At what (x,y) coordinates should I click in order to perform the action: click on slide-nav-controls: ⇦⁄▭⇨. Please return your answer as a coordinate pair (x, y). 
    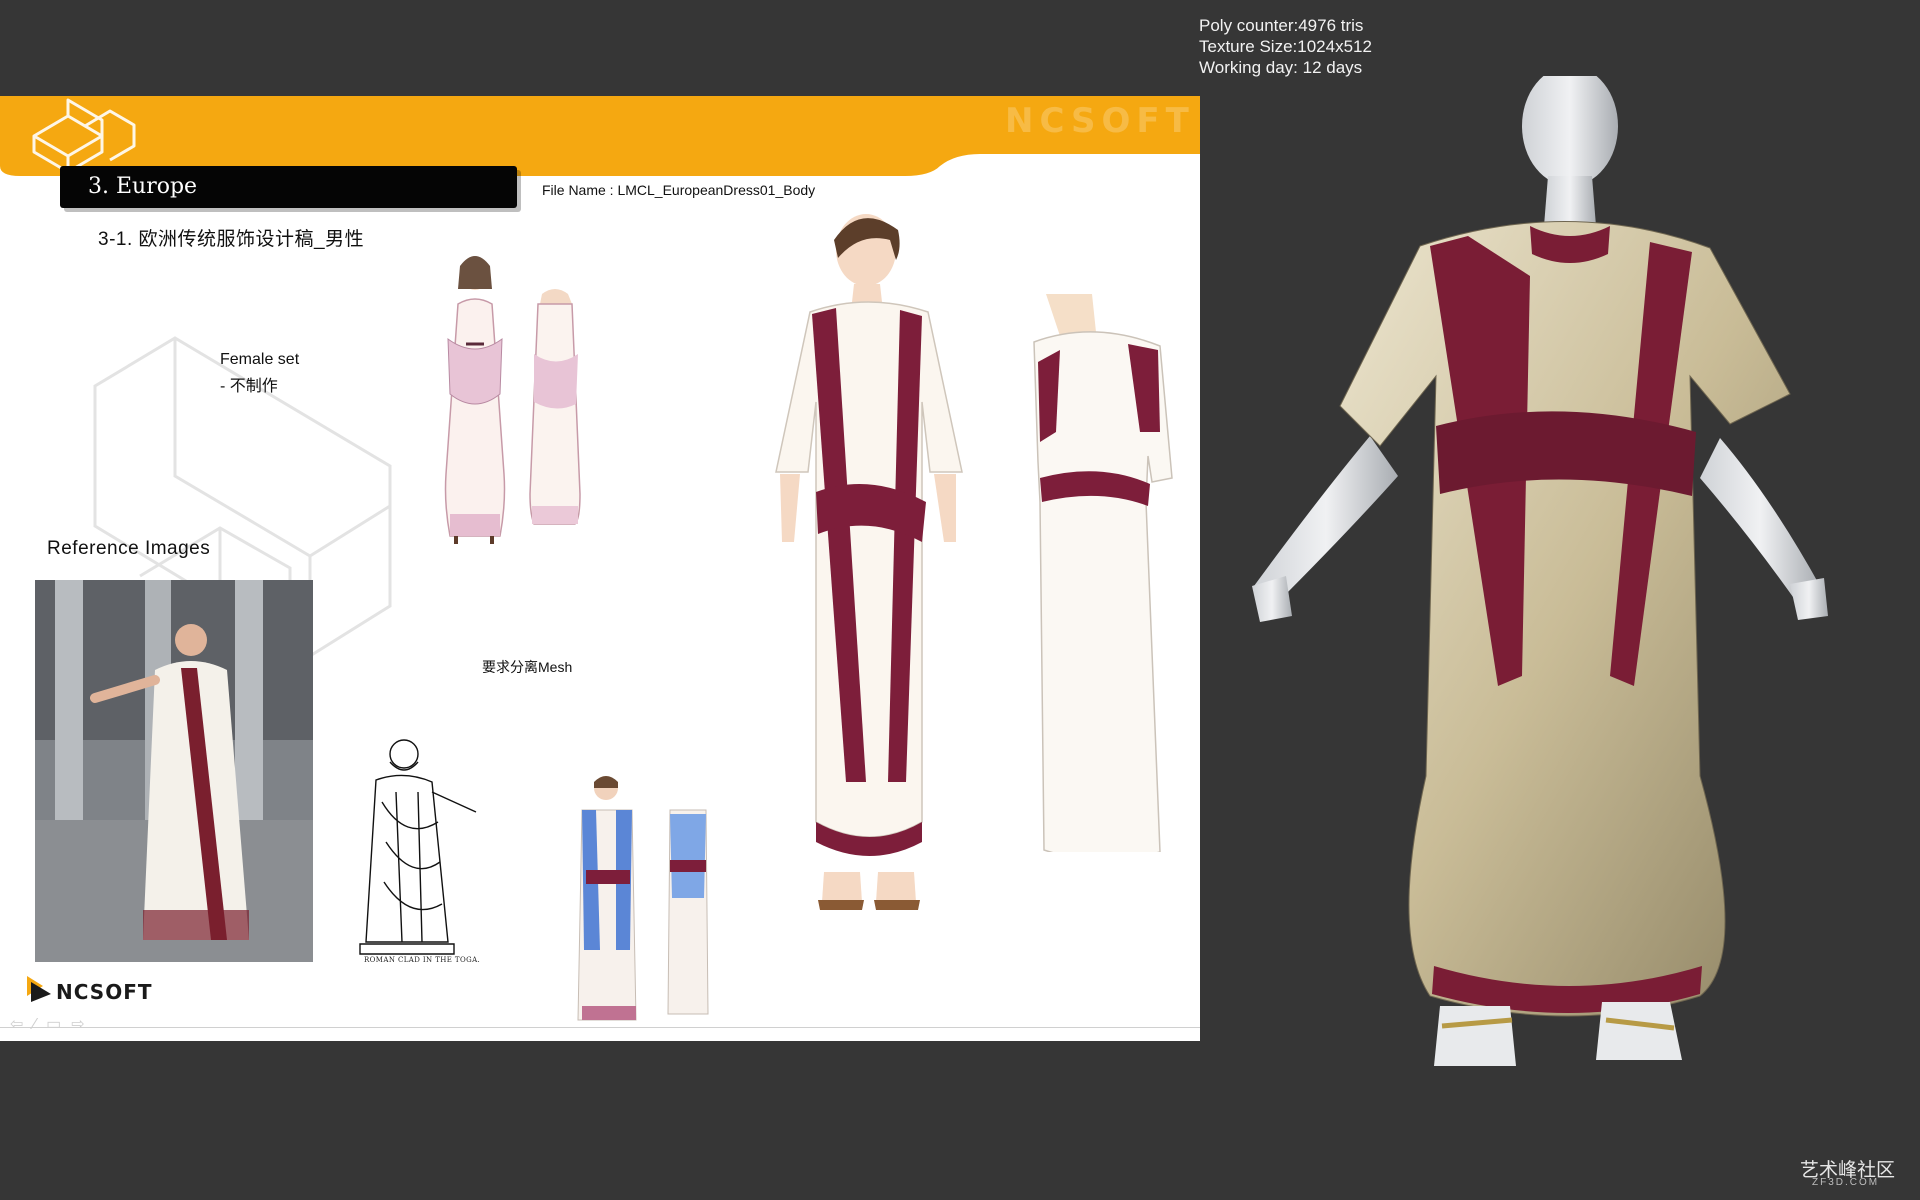
    Looking at the image, I should click on (52, 1024).